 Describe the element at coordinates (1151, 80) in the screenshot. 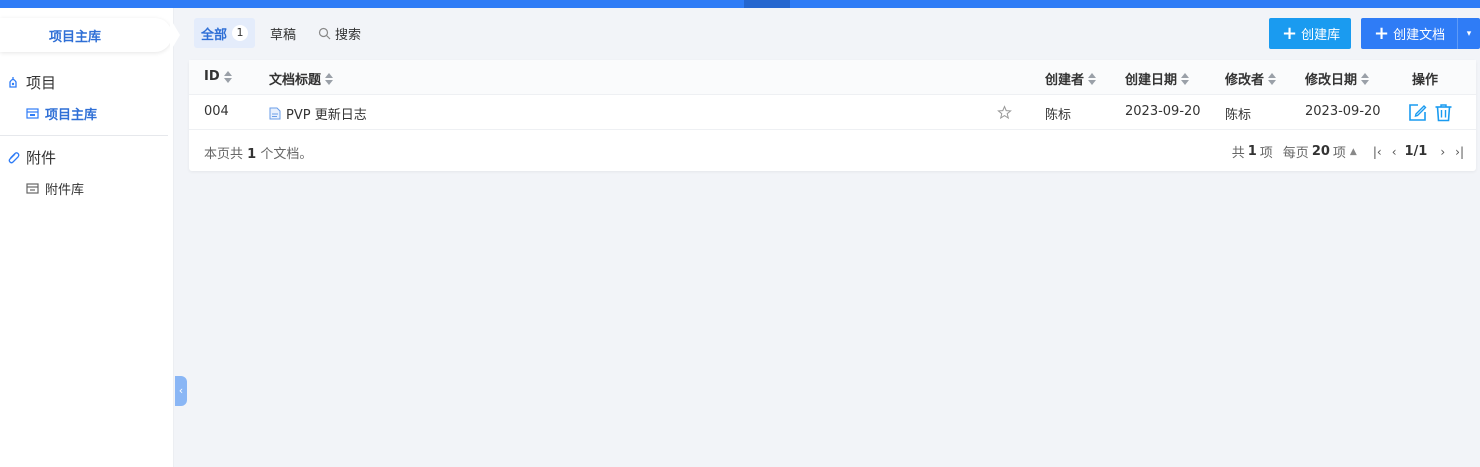

I see `column-header-label: 创建日期` at that location.